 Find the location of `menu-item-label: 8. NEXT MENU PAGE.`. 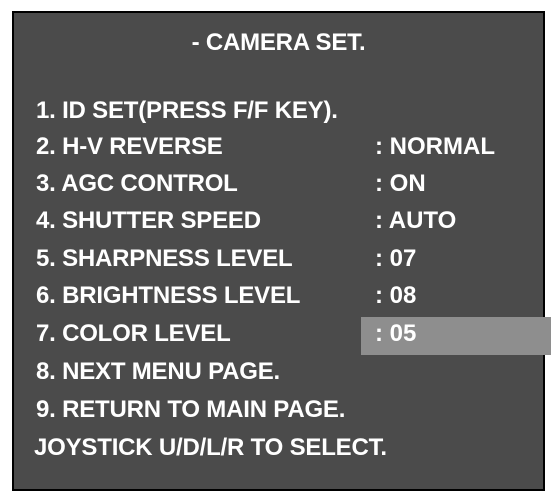

menu-item-label: 8. NEXT MENU PAGE. is located at coordinates (158, 371).